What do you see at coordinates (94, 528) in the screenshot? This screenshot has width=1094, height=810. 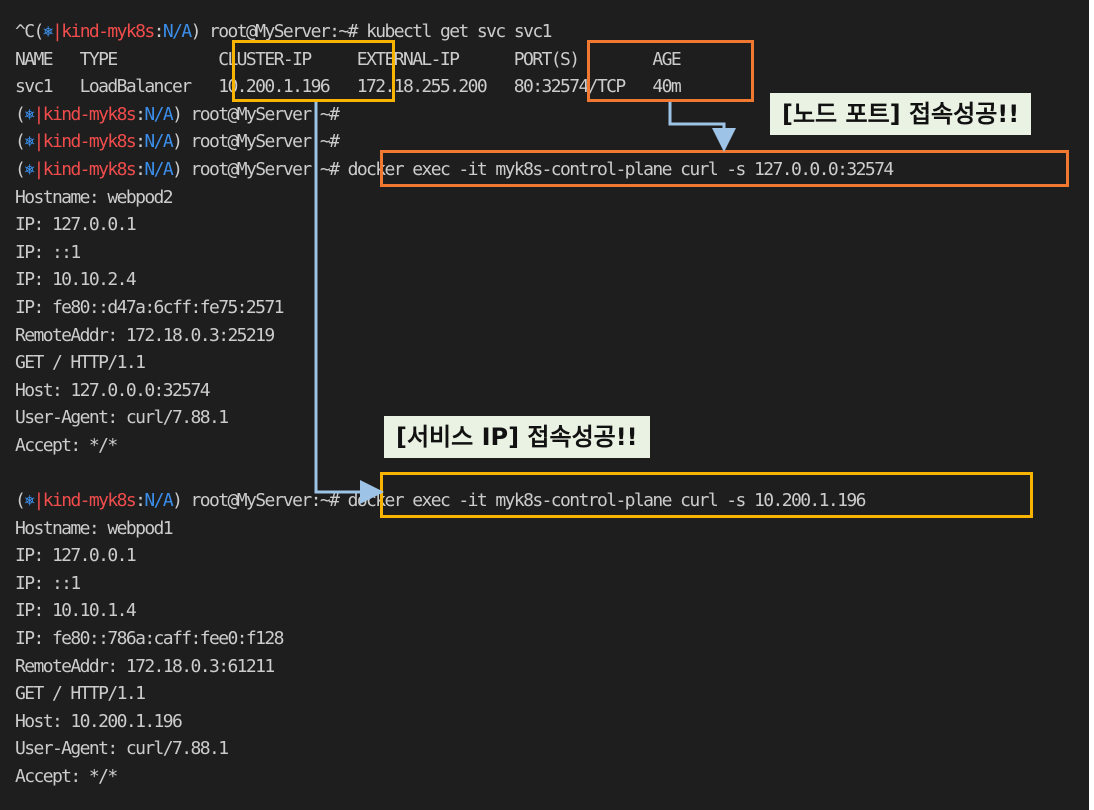 I see `terminal-line: Hostname: webpod1` at bounding box center [94, 528].